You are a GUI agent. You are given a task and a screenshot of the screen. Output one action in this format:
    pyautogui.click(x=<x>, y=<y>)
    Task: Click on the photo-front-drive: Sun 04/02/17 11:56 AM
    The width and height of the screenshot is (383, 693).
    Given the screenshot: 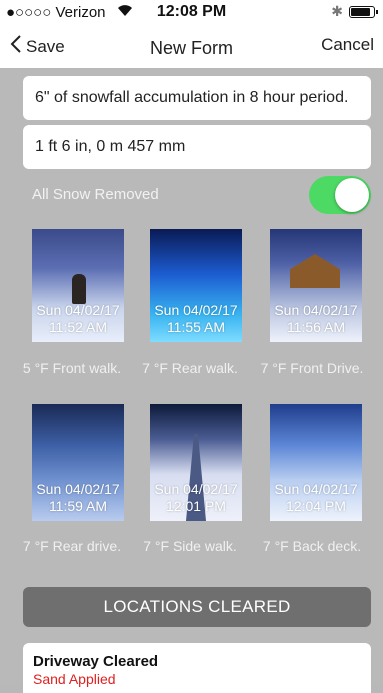 What is the action you would take?
    pyautogui.click(x=316, y=285)
    